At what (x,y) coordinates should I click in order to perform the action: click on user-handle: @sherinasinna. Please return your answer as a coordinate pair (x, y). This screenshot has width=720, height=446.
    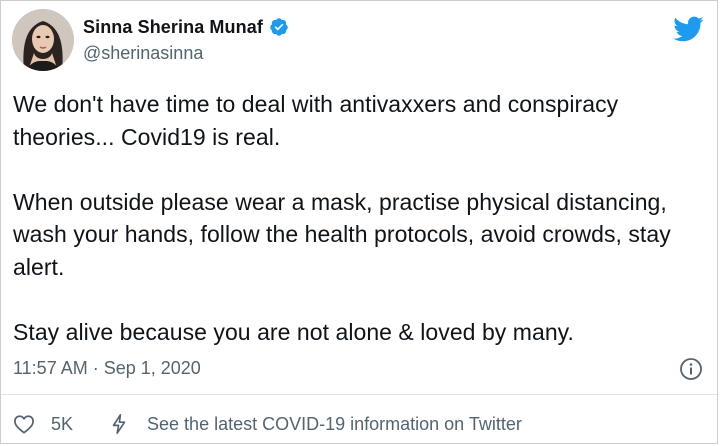
    Looking at the image, I should click on (186, 53).